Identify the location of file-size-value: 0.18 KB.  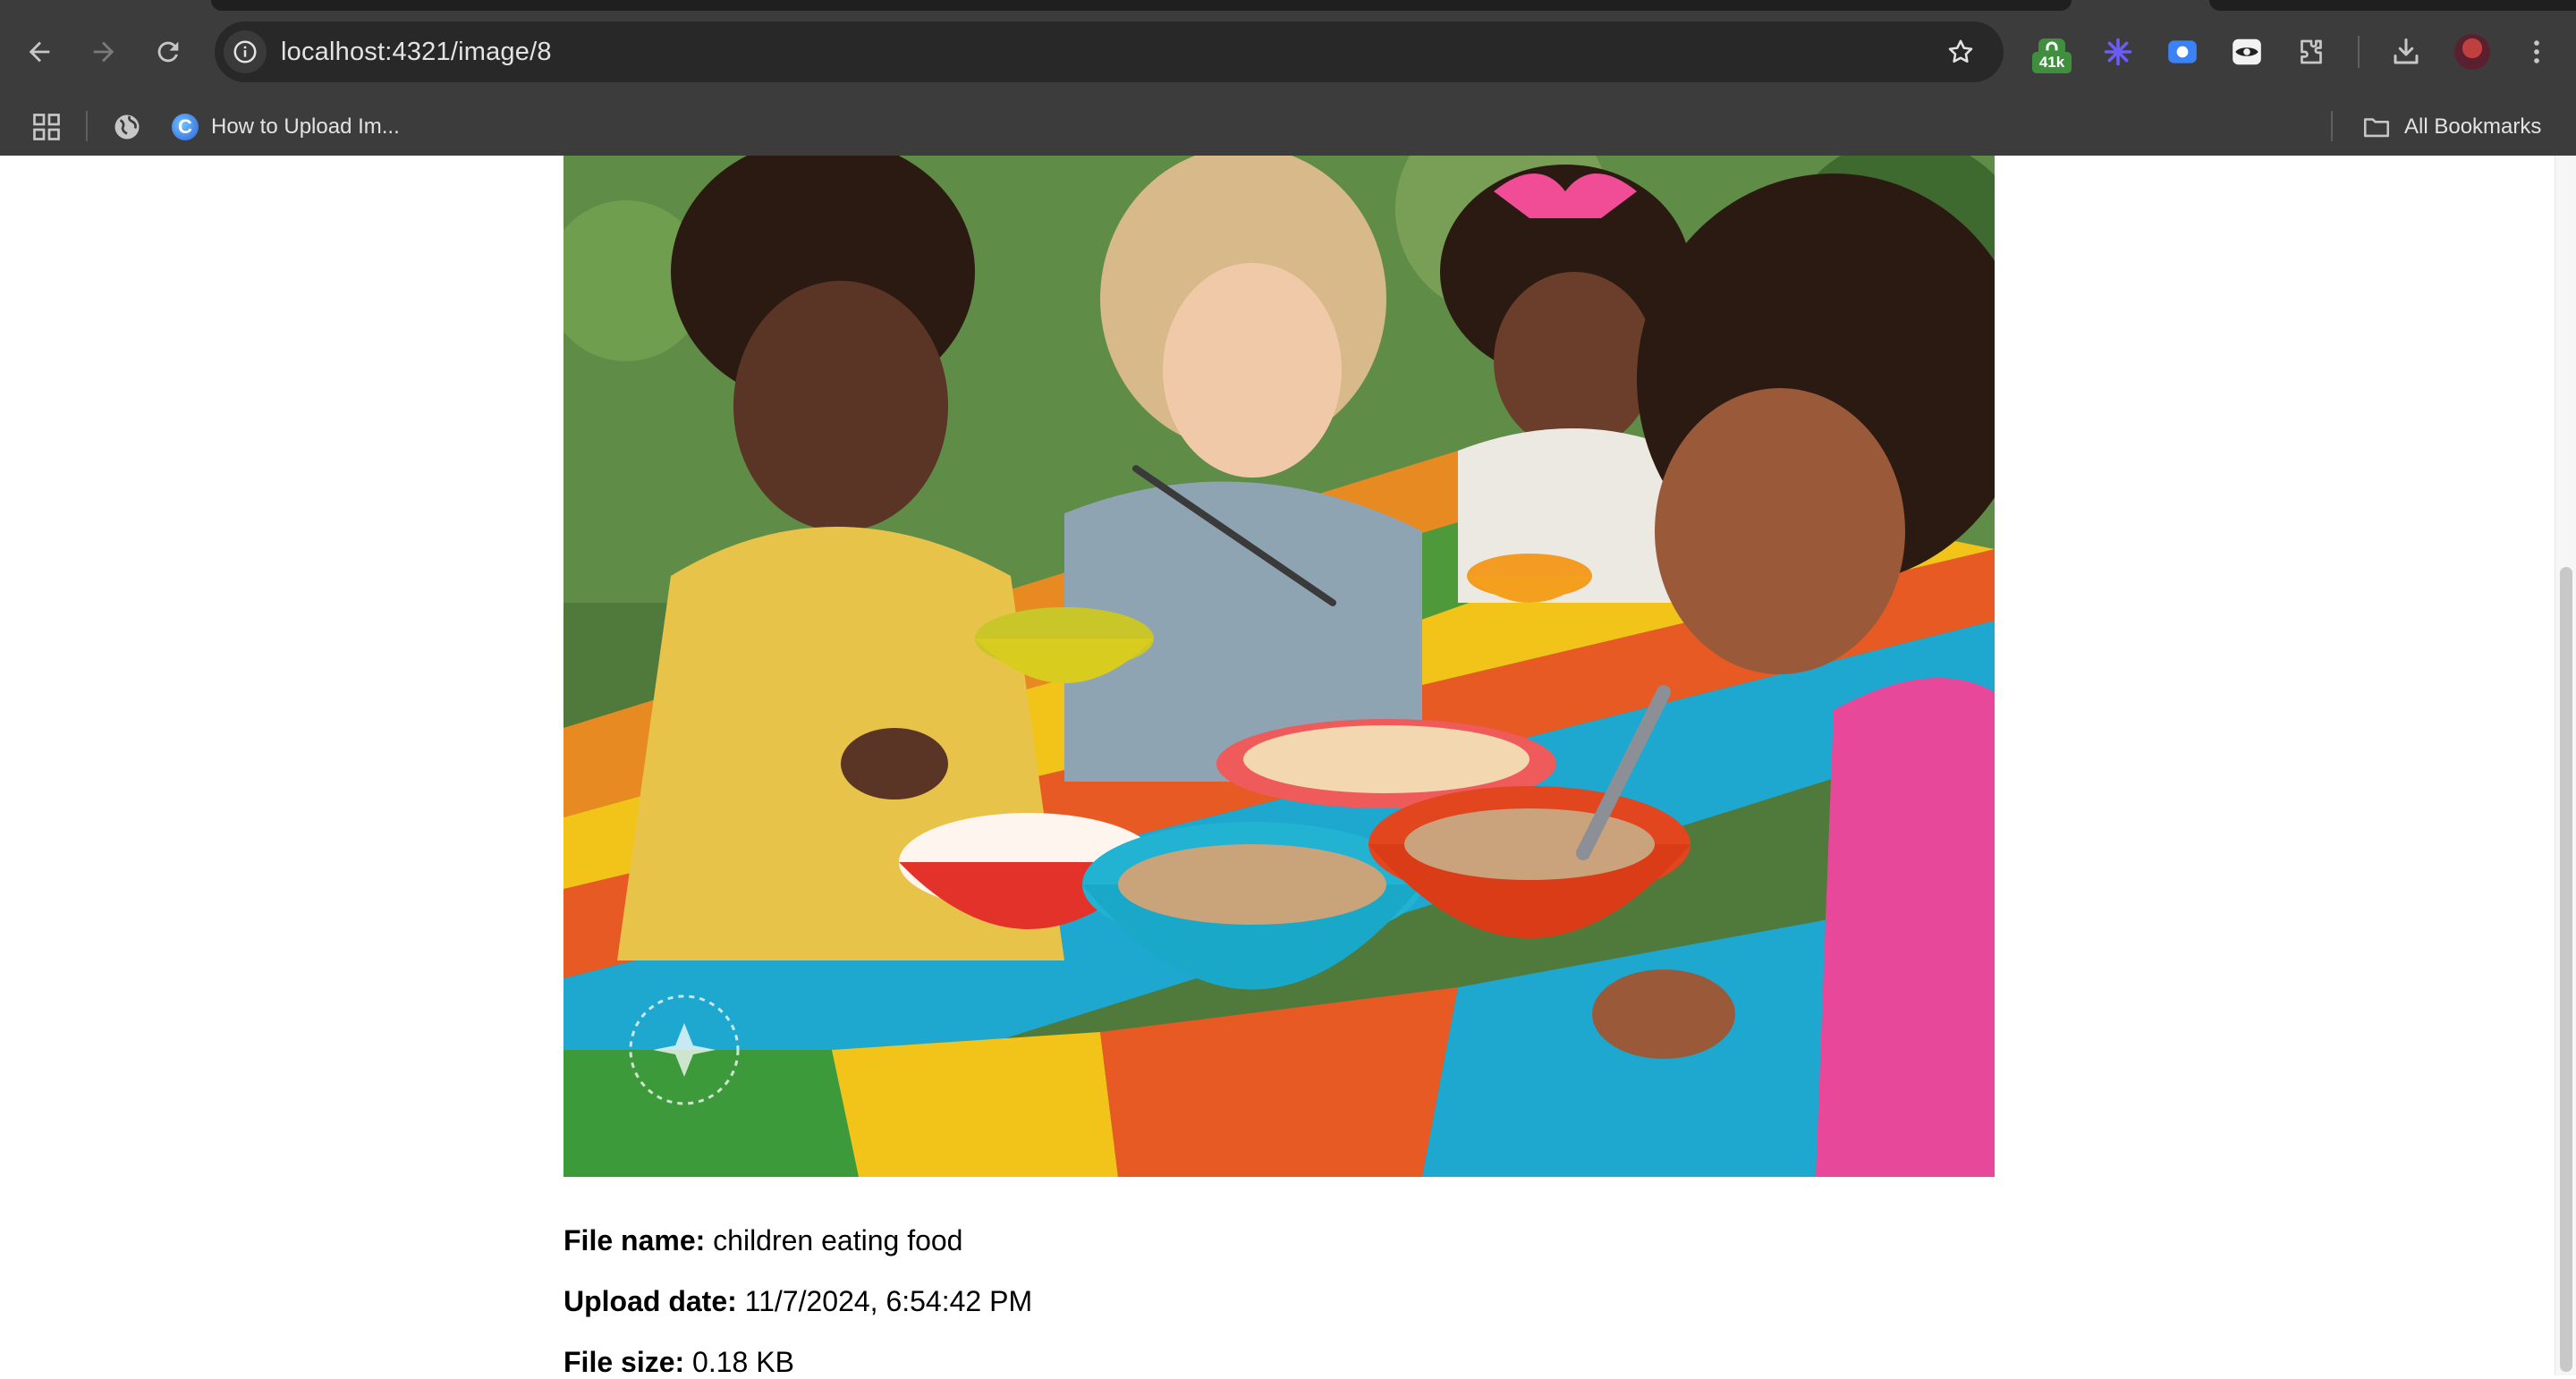
(743, 1362).